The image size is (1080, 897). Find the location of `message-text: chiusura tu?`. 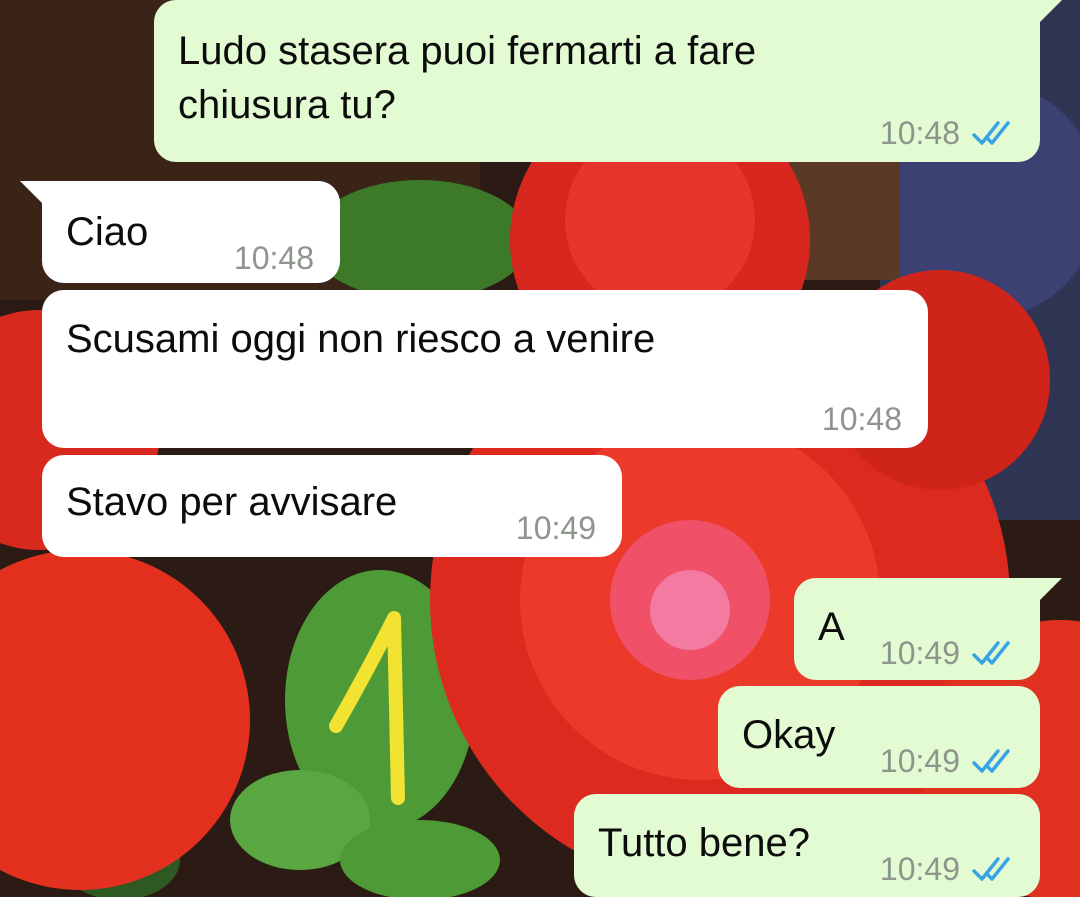

message-text: chiusura tu? is located at coordinates (287, 105).